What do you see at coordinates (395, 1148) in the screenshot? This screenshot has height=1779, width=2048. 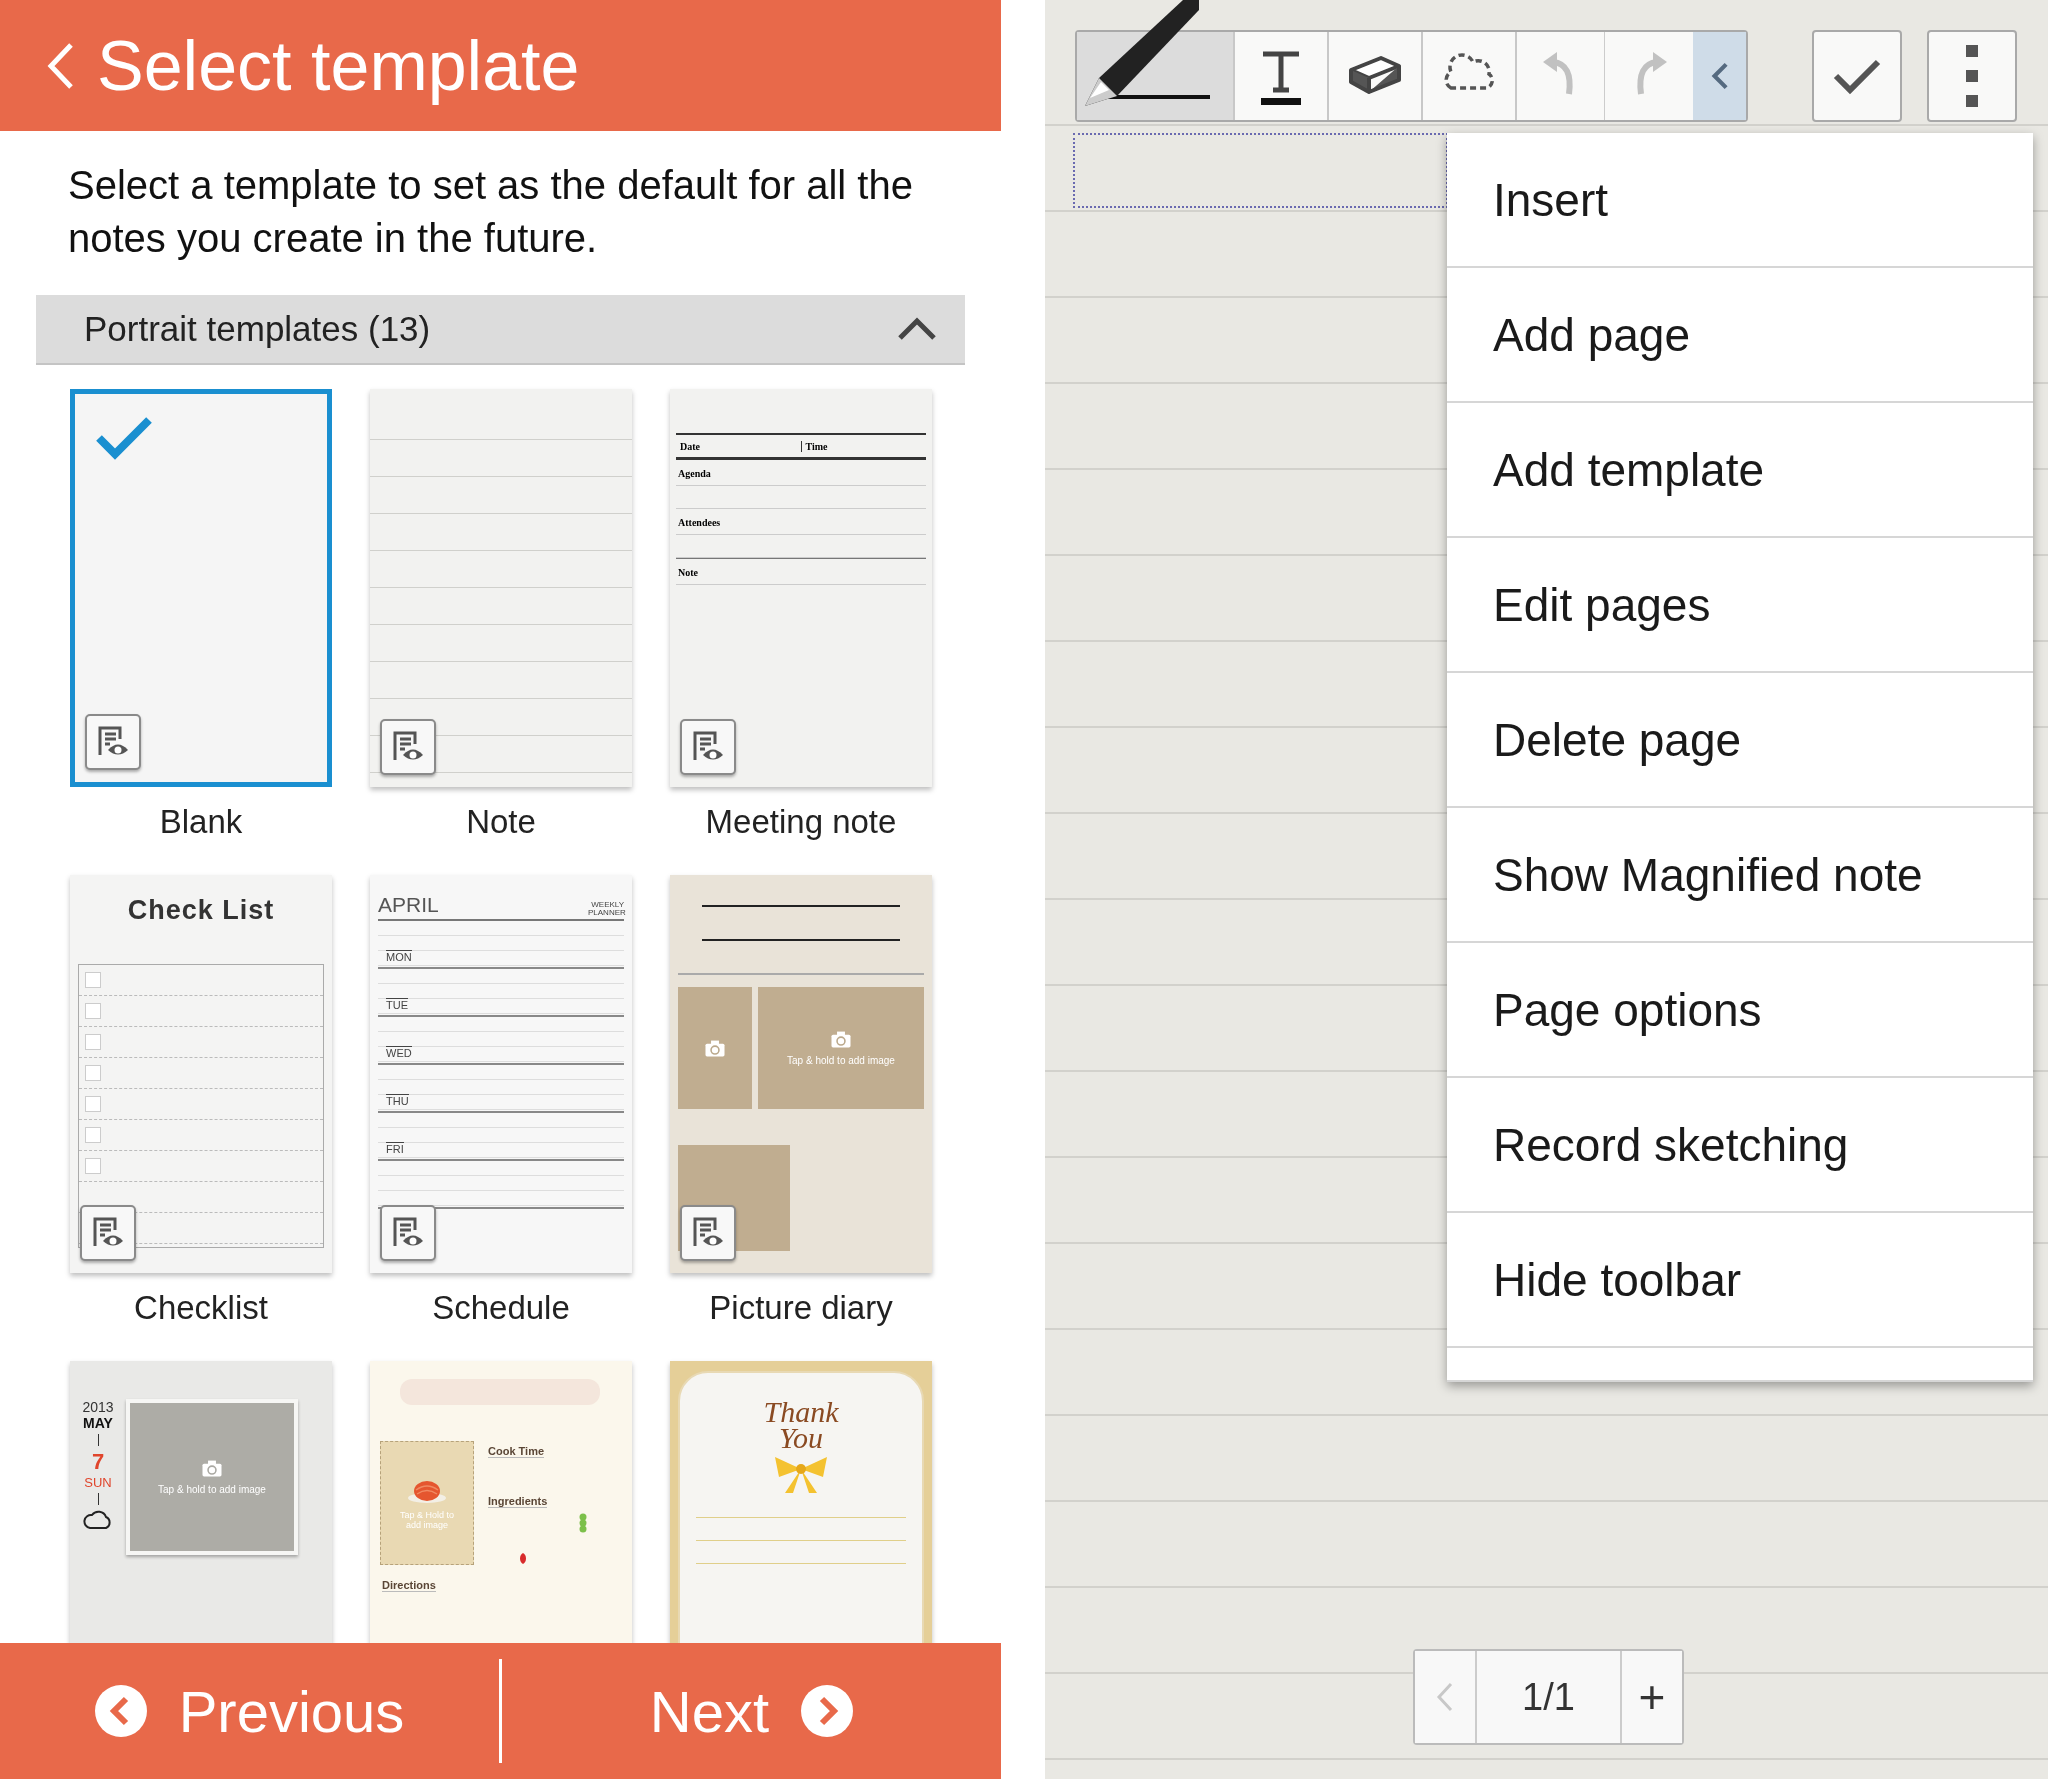 I see `day-label: FRI` at bounding box center [395, 1148].